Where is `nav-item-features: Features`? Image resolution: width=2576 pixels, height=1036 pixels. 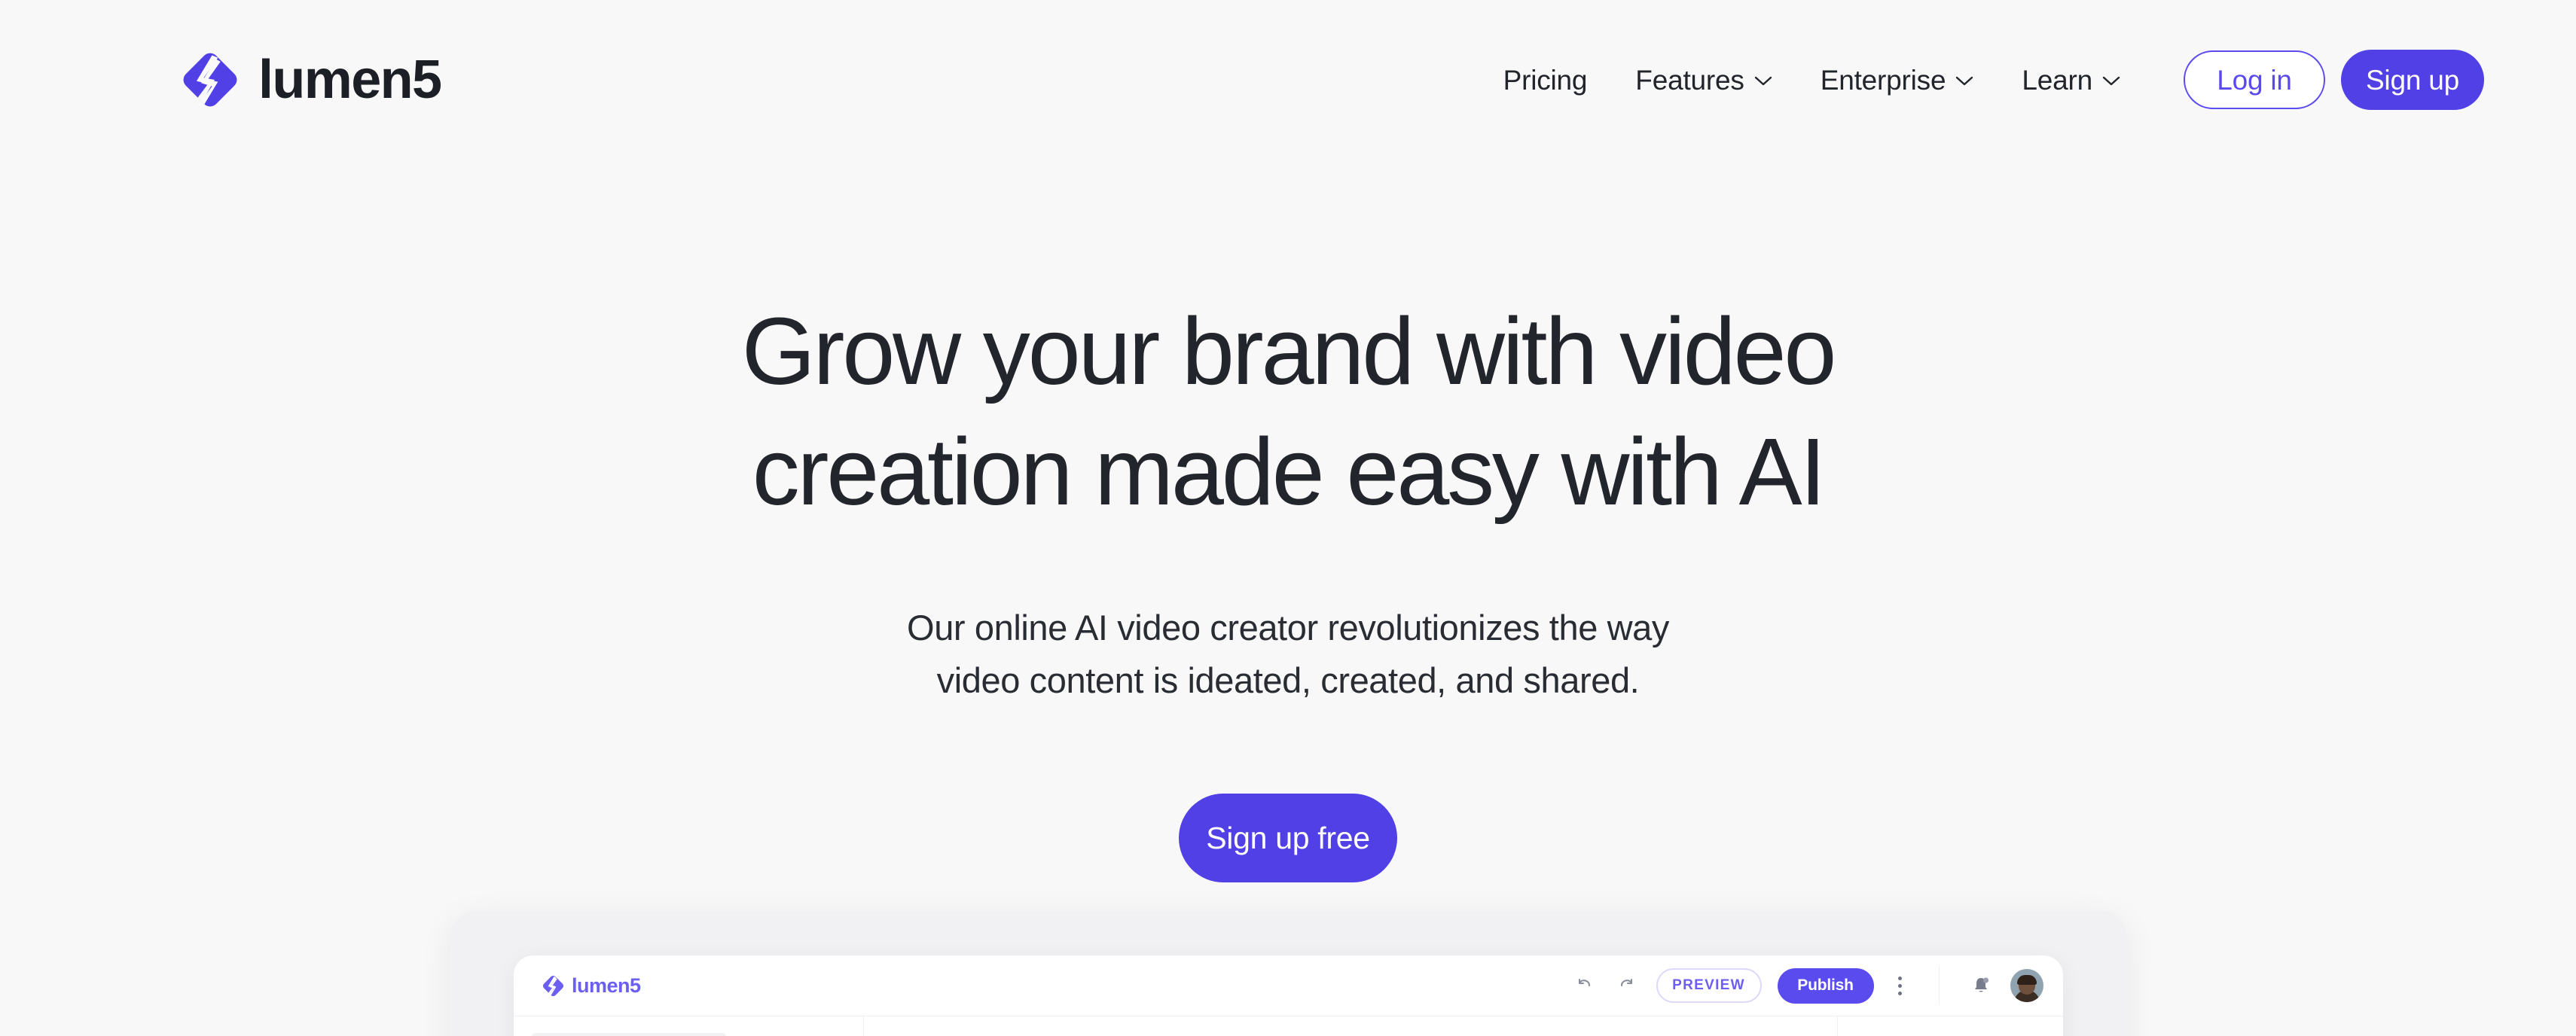
nav-item-features: Features is located at coordinates (1704, 80).